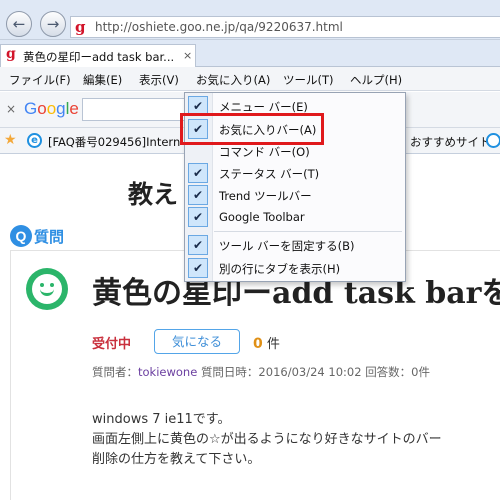 Image resolution: width=500 pixels, height=500 pixels. I want to click on annotation-highlight-box, so click(252, 129).